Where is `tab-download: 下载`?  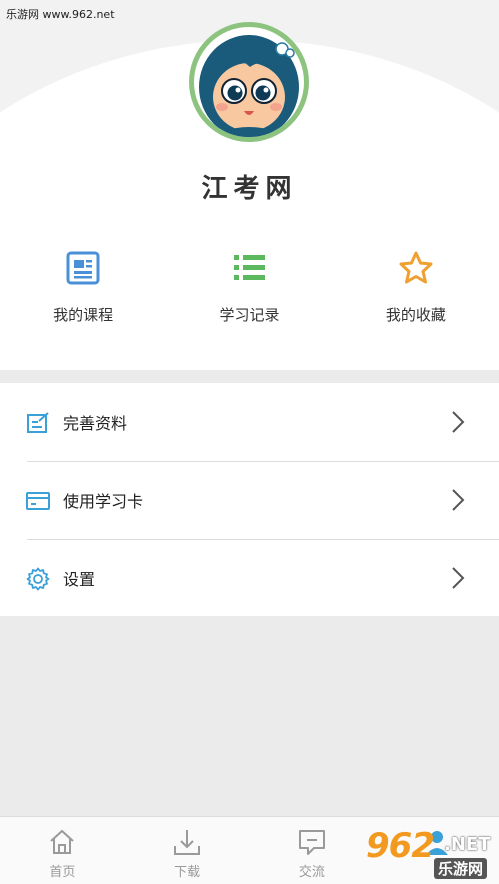 tab-download: 下载 is located at coordinates (187, 850).